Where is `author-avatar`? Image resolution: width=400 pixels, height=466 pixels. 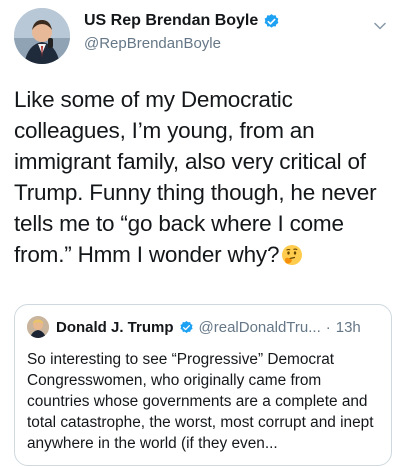 author-avatar is located at coordinates (42, 36).